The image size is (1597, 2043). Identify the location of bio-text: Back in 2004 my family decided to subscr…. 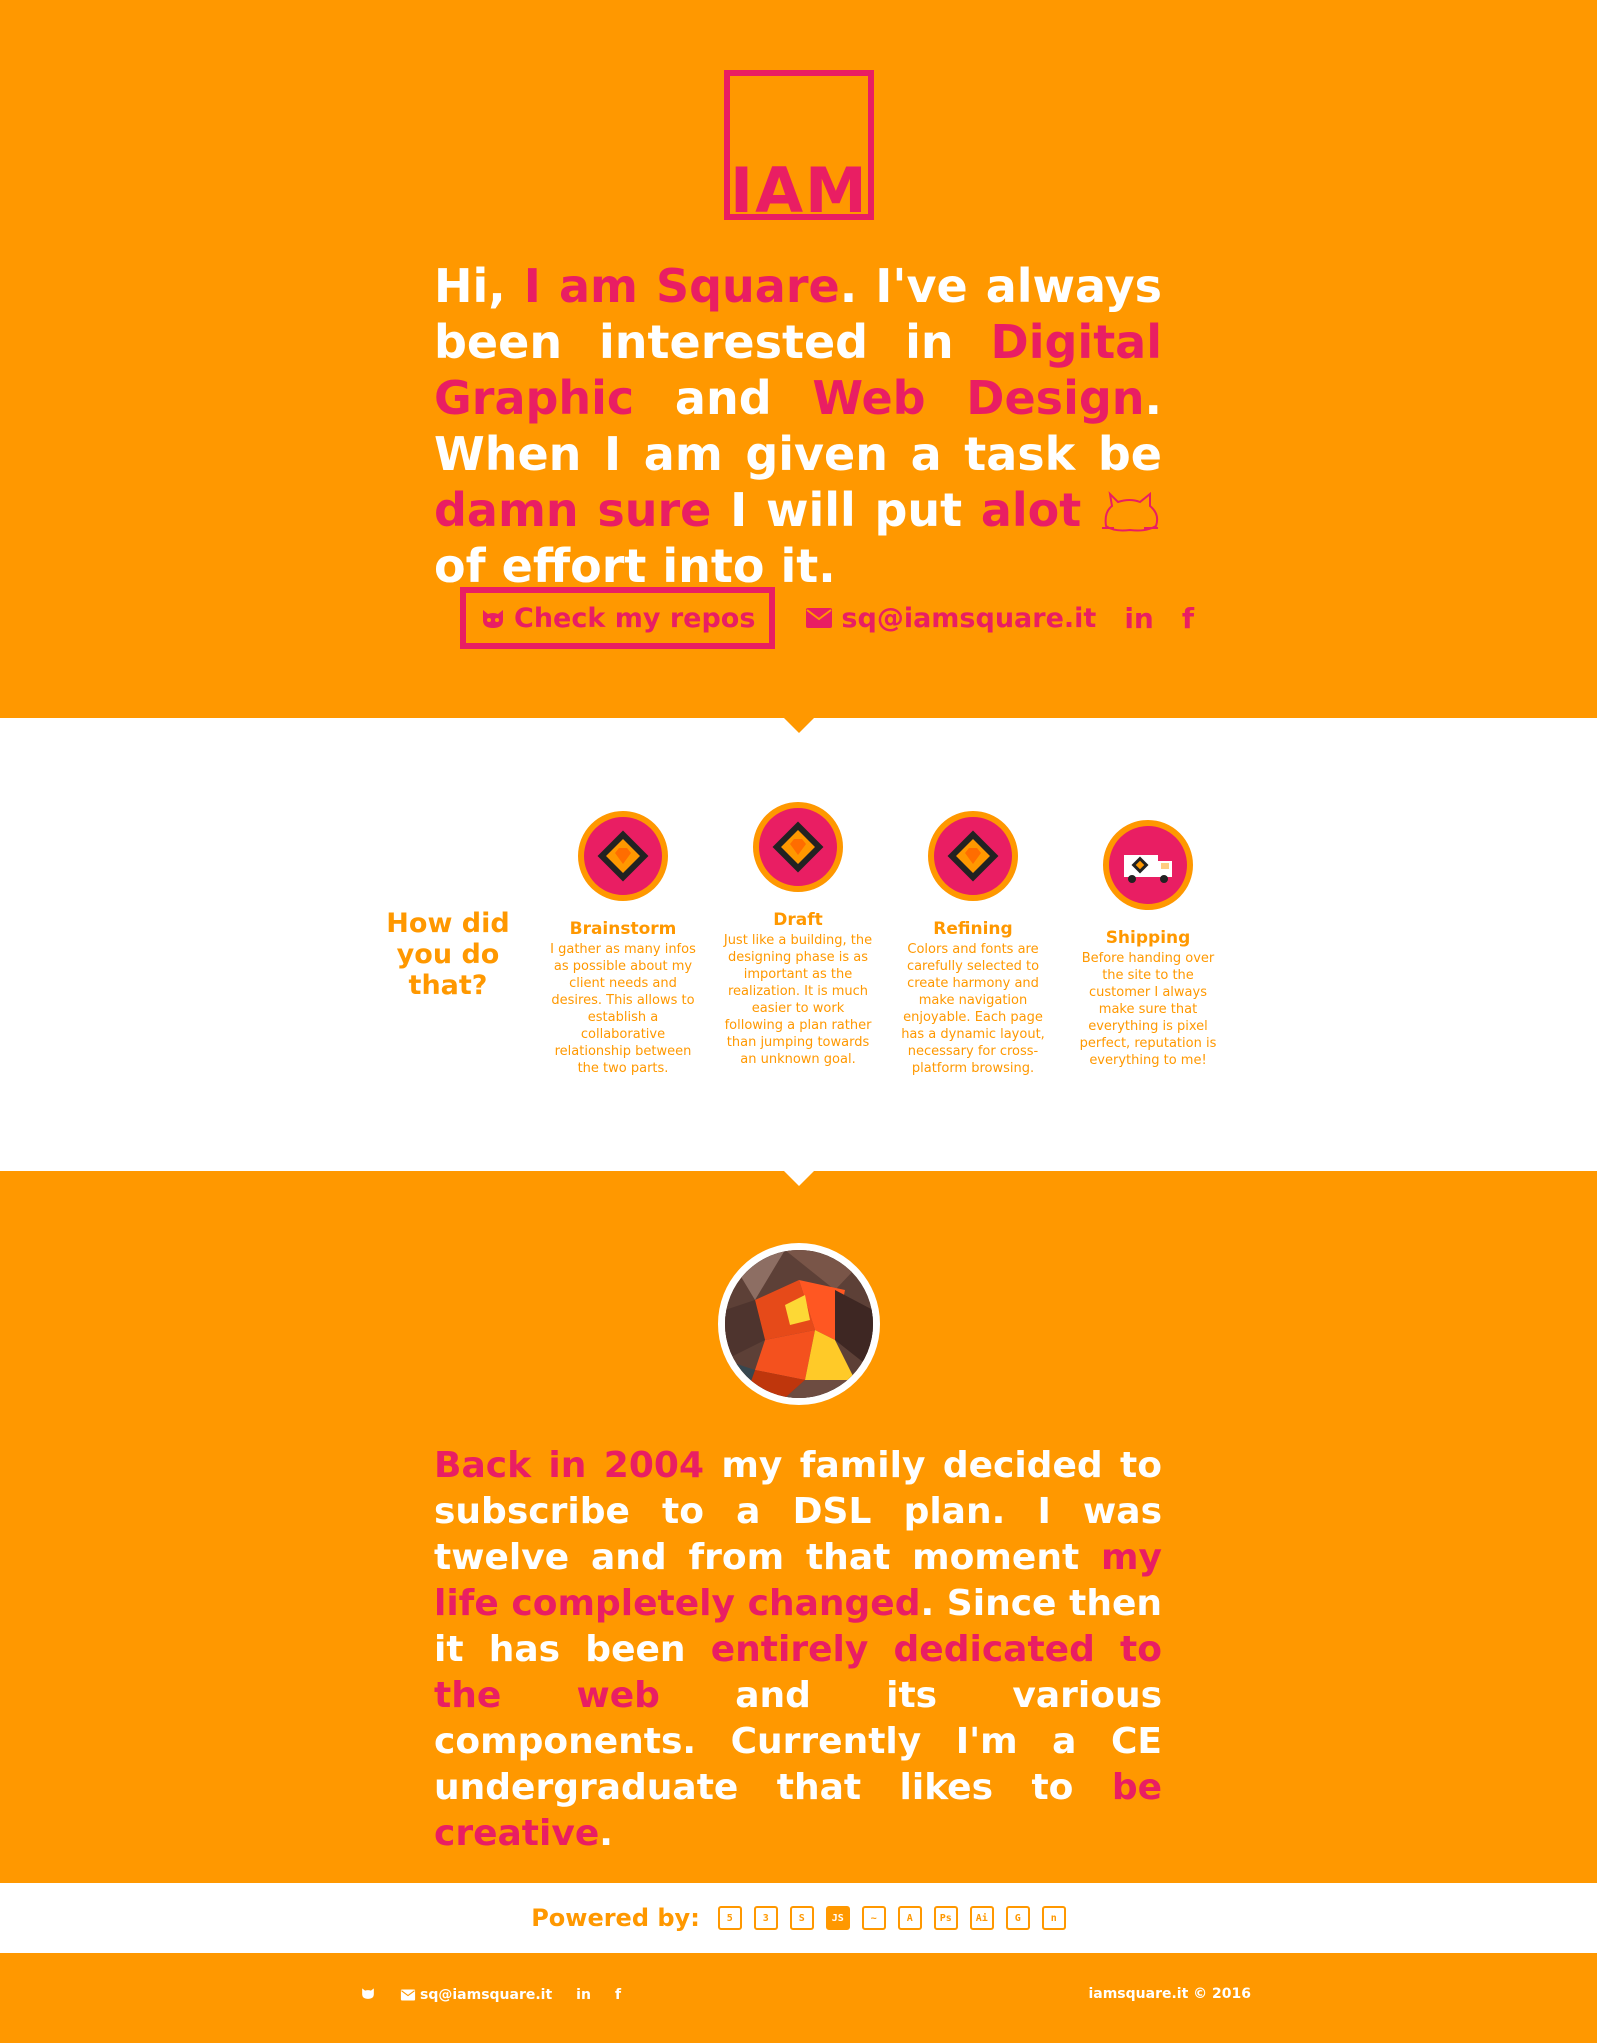
(798, 1650).